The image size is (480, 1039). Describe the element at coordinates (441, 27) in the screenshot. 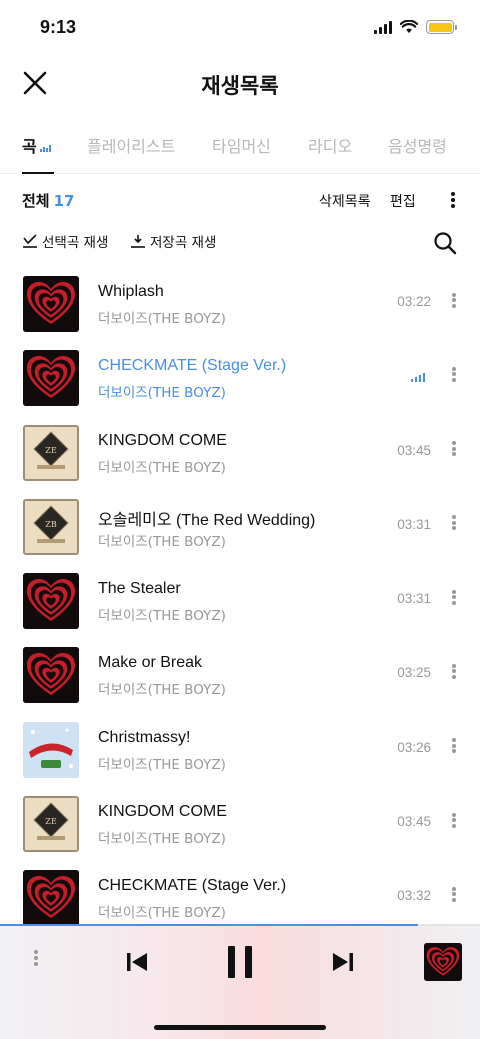

I see `battery-icon` at that location.